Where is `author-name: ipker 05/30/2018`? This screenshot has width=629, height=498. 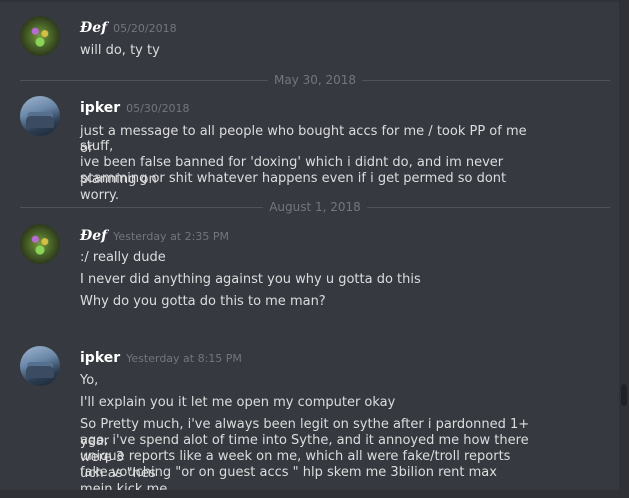
author-name: ipker 05/30/2018 is located at coordinates (135, 108).